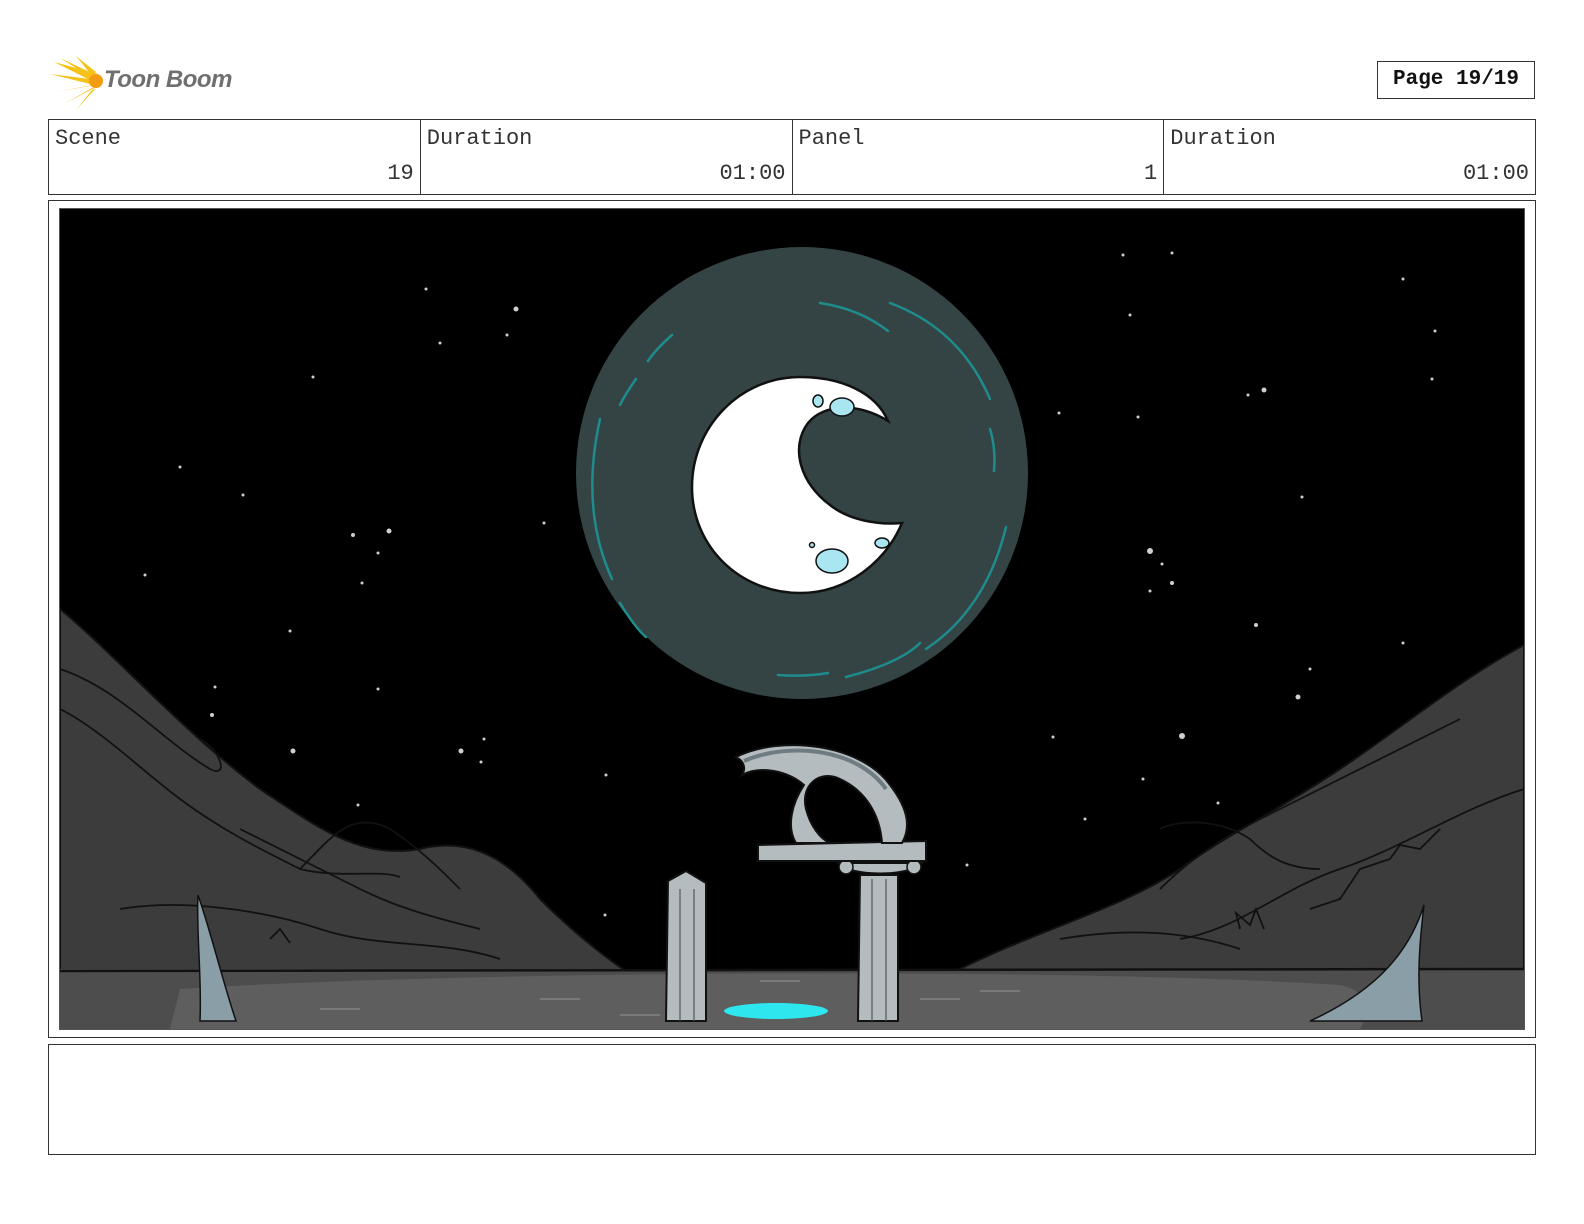 The width and height of the screenshot is (1584, 1224). Describe the element at coordinates (168, 79) in the screenshot. I see `logo-text: Toon Boom` at that location.